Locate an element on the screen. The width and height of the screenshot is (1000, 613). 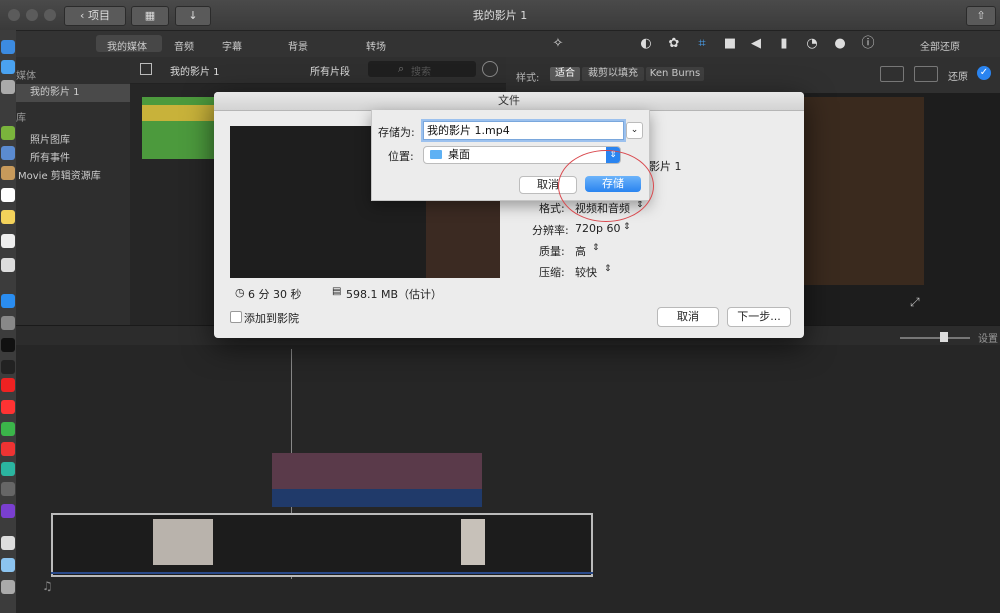
activity-monitor-icon is located at coordinates (8, 345).